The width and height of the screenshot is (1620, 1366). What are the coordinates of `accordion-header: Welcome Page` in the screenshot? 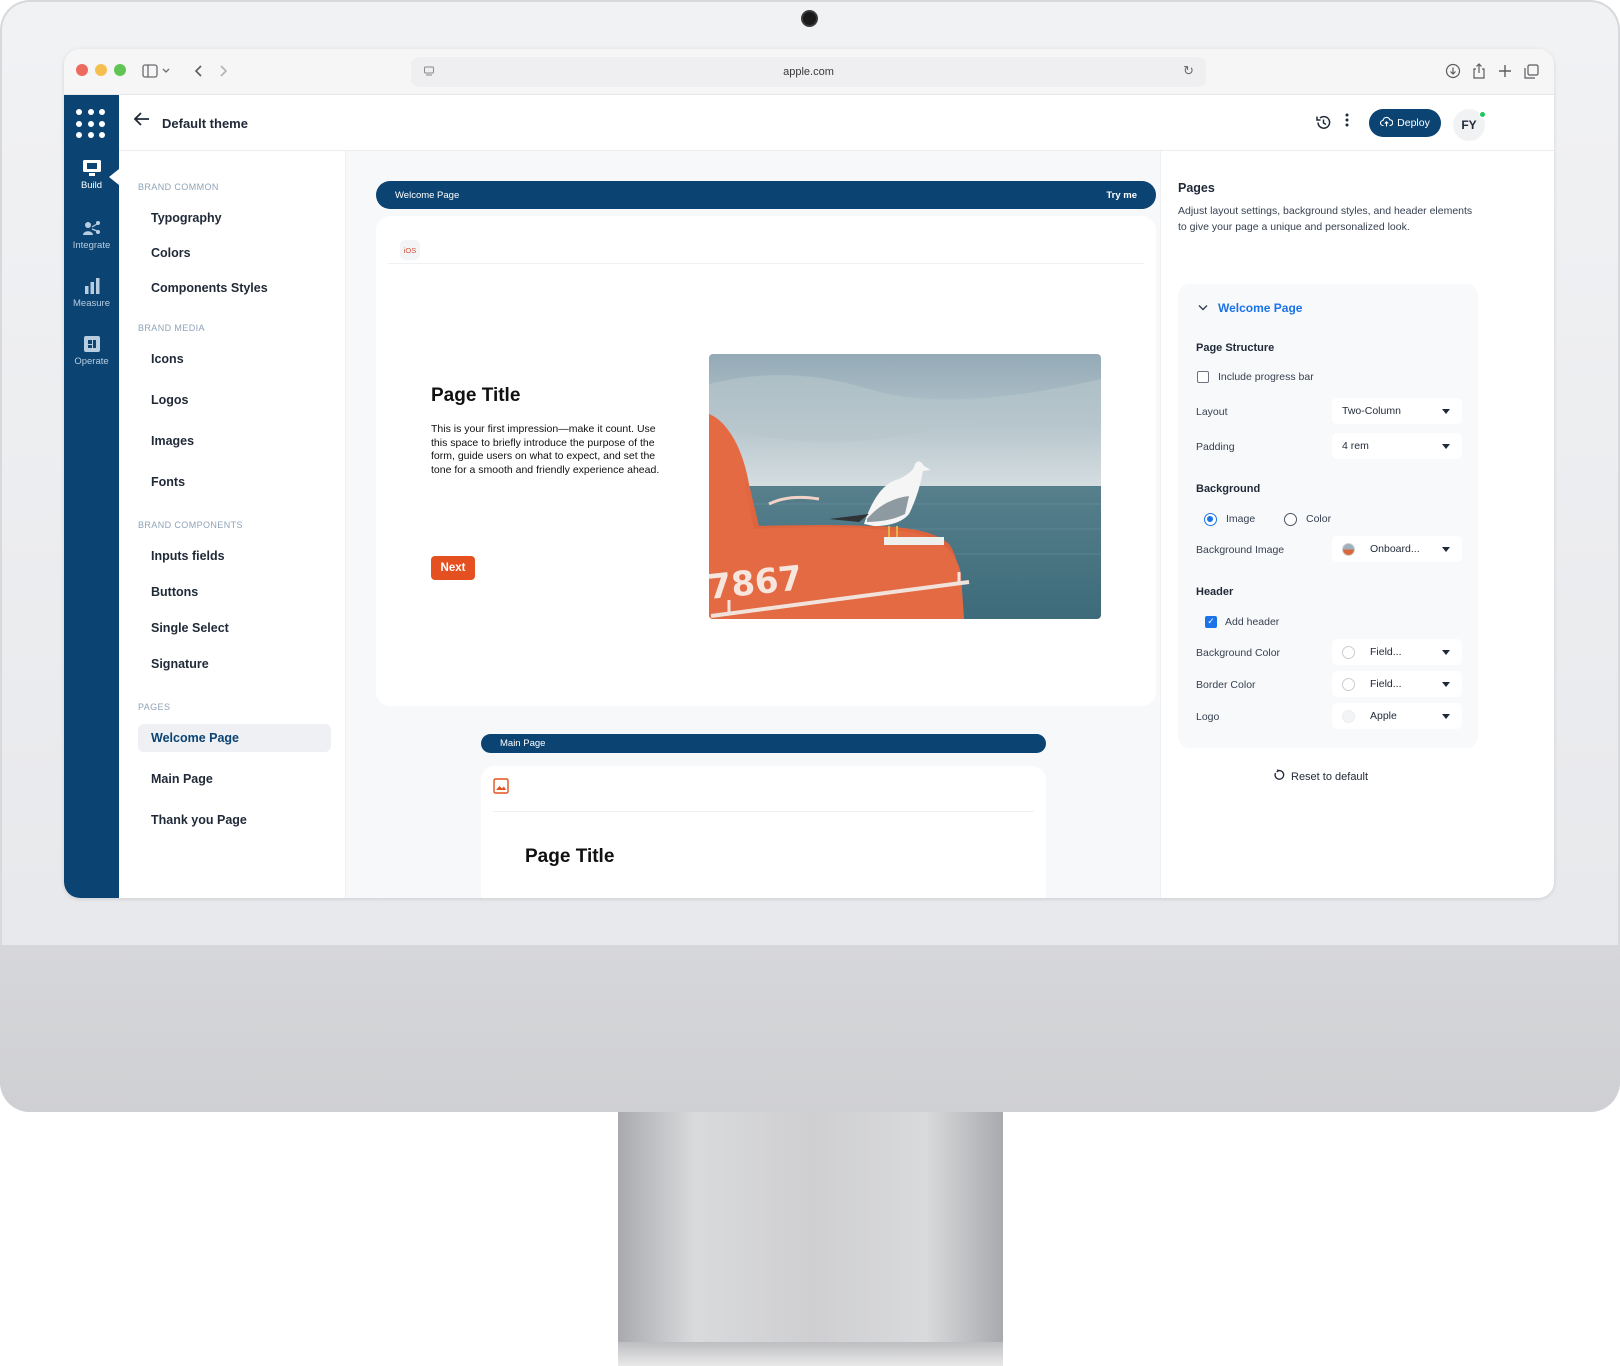 It's located at (1250, 308).